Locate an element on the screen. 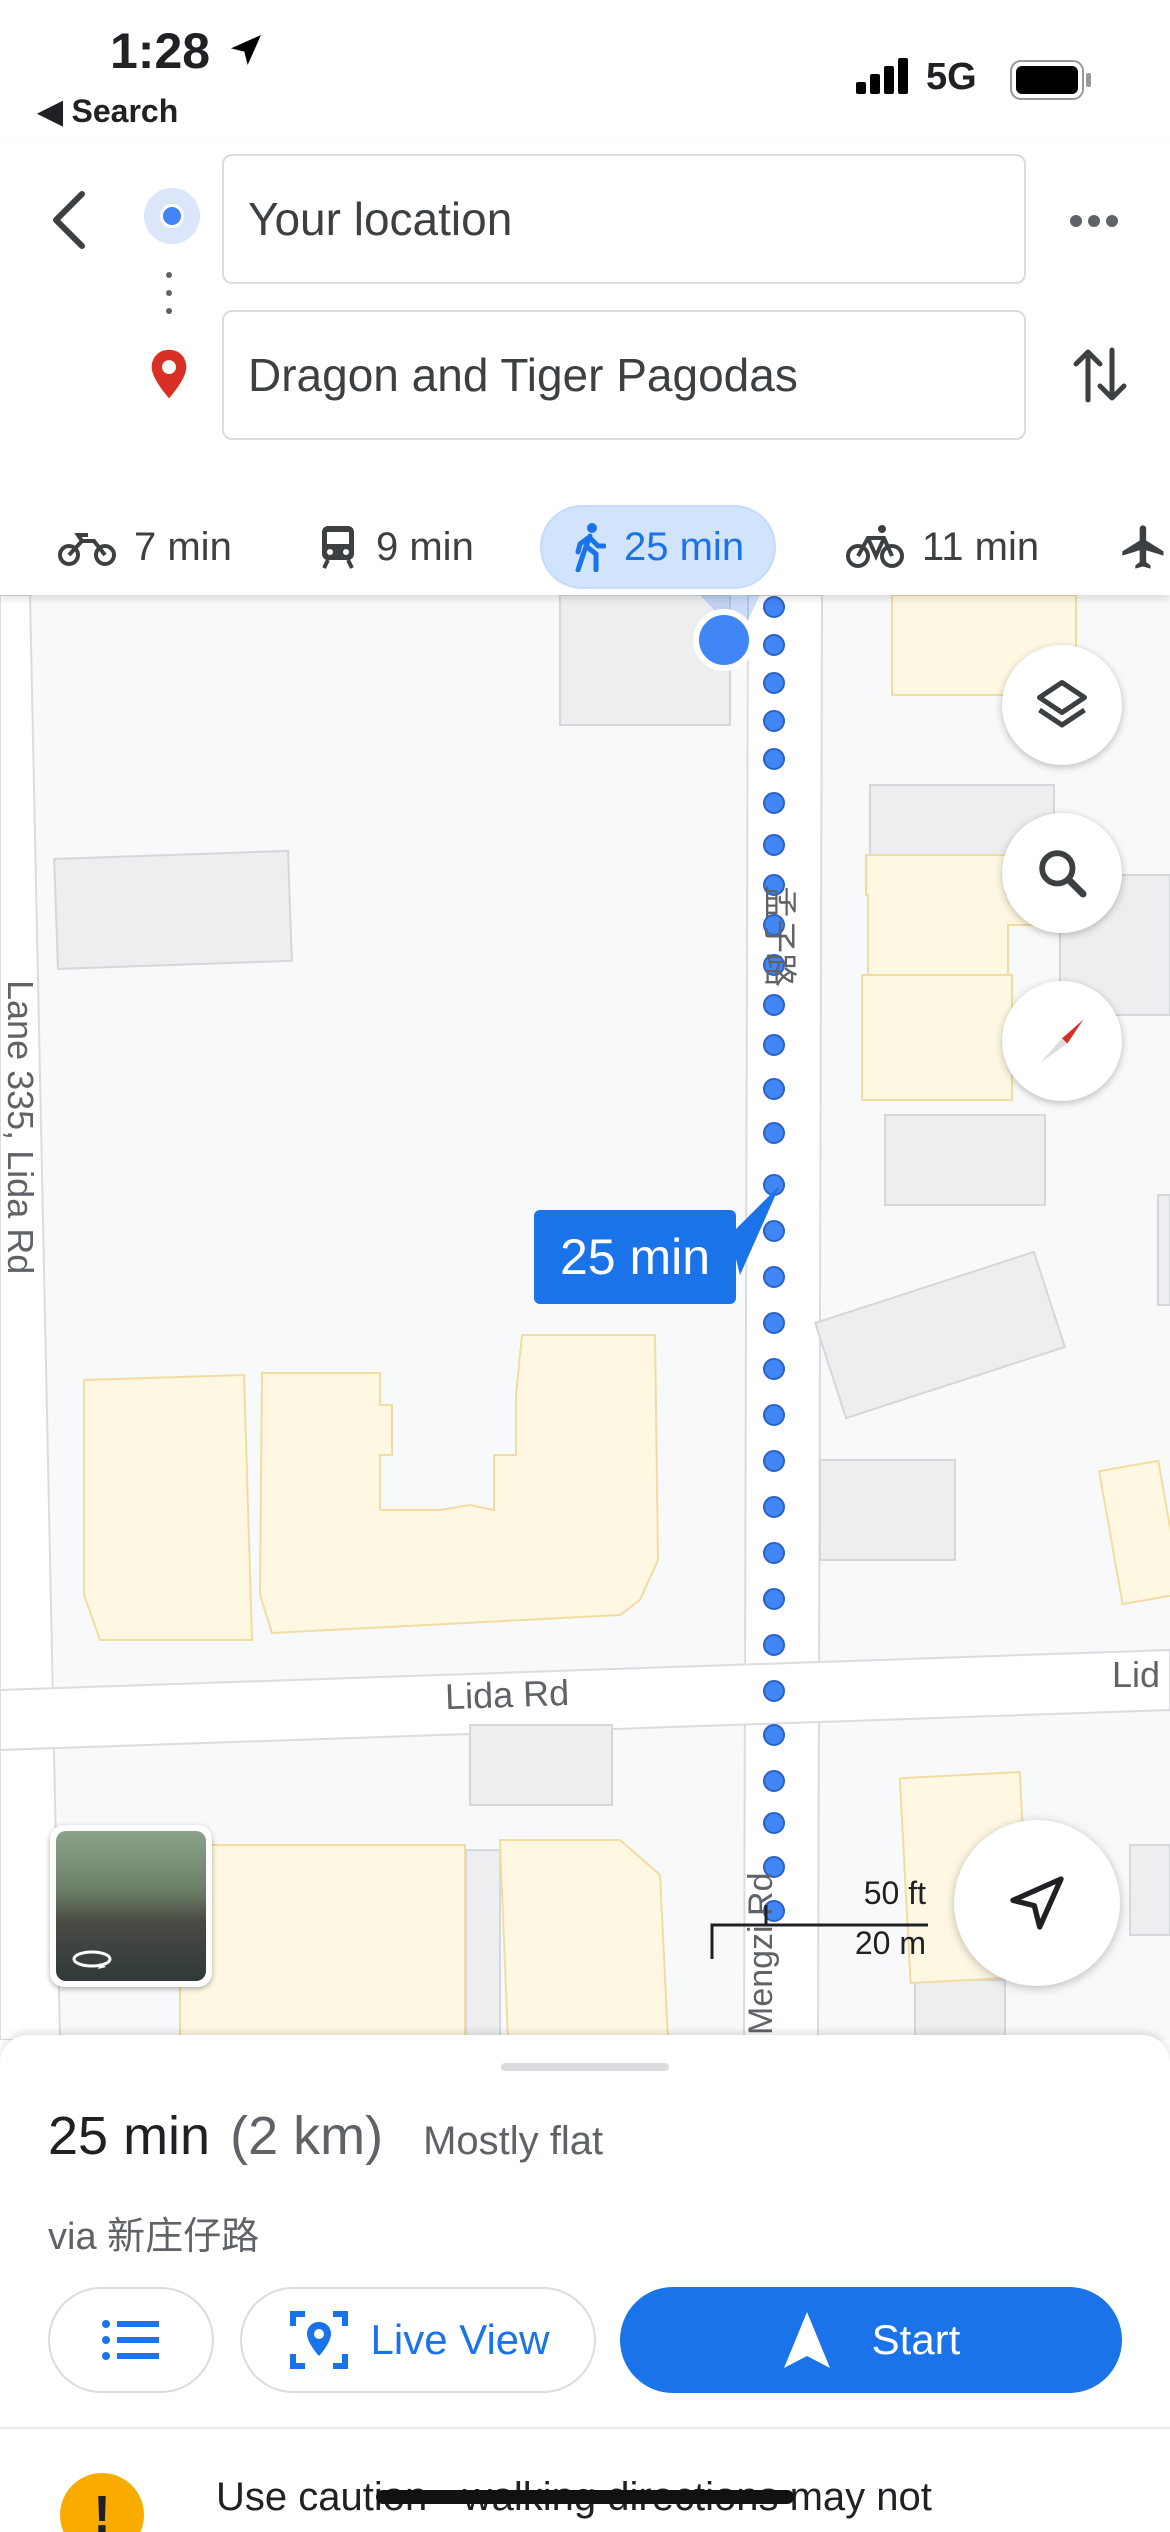  flight-icon is located at coordinates (1143, 547).